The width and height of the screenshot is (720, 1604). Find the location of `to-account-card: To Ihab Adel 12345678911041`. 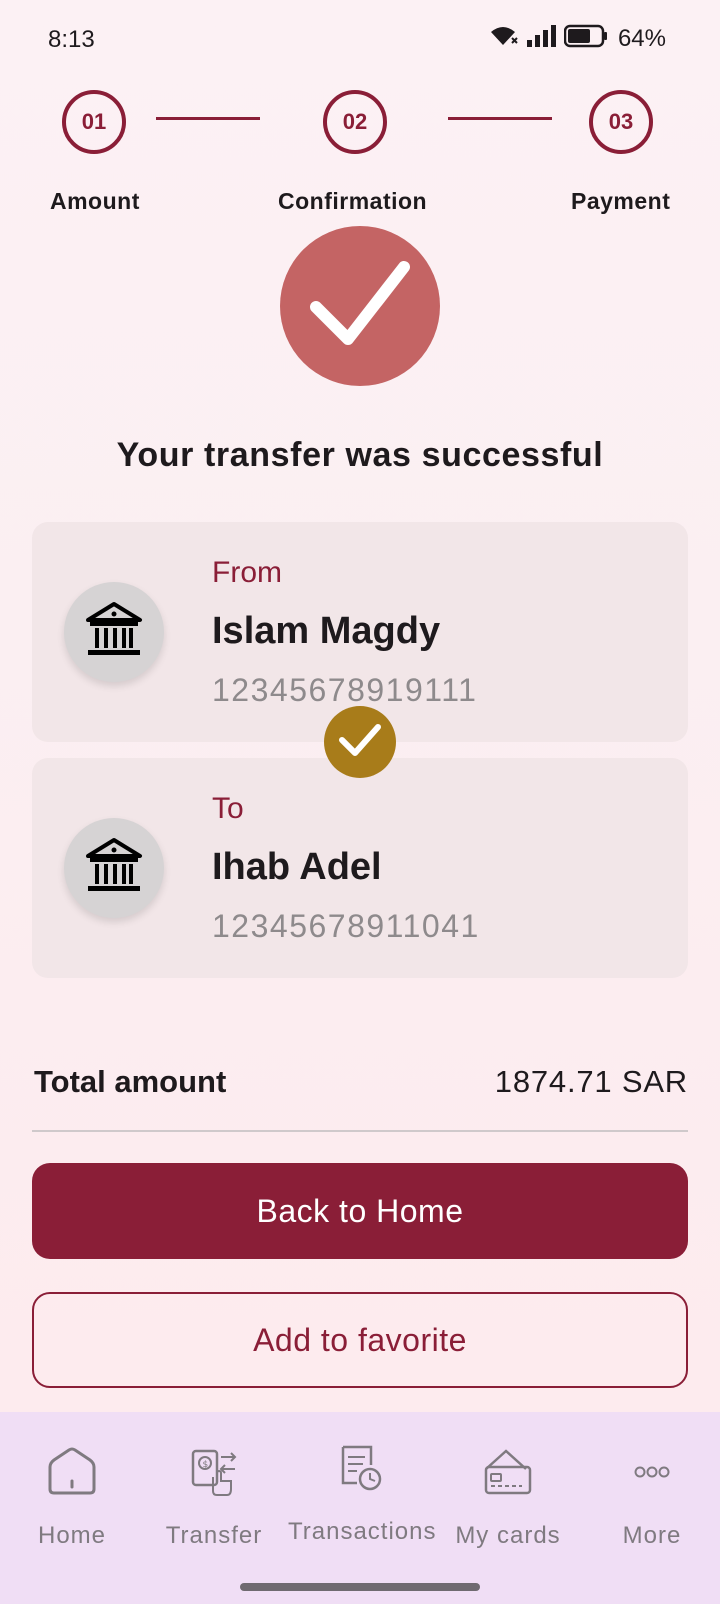

to-account-card: To Ihab Adel 12345678911041 is located at coordinates (360, 868).